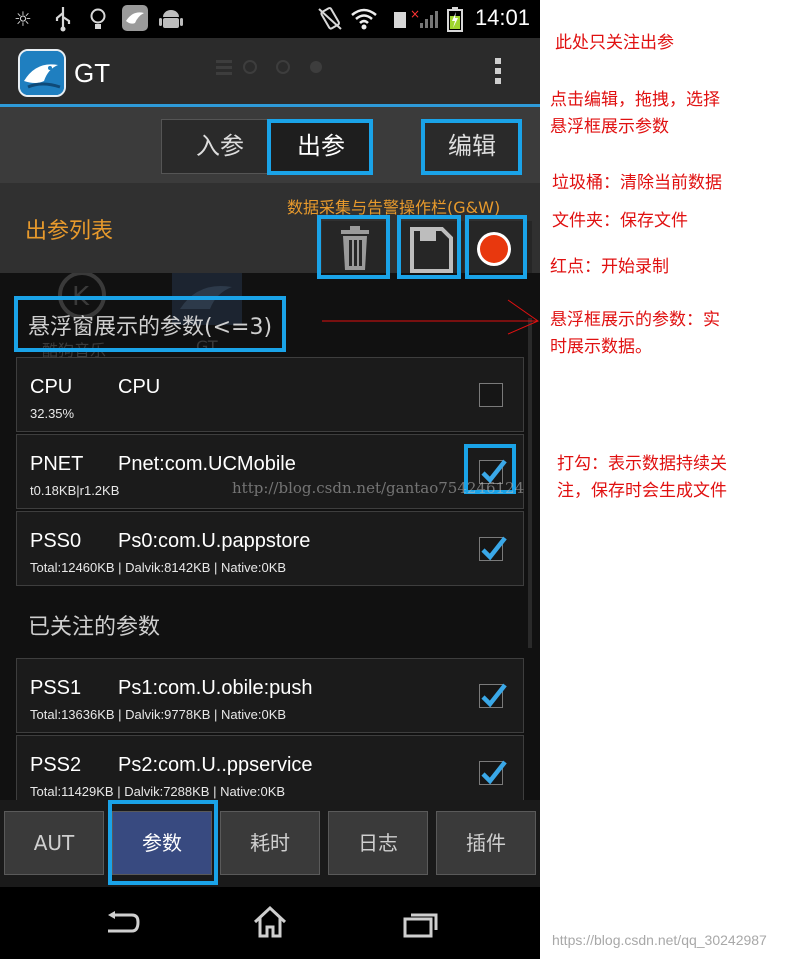 The height and width of the screenshot is (959, 804). What do you see at coordinates (378, 488) in the screenshot?
I see `watermark: http://blog.csdn.net/gantao754246124` at bounding box center [378, 488].